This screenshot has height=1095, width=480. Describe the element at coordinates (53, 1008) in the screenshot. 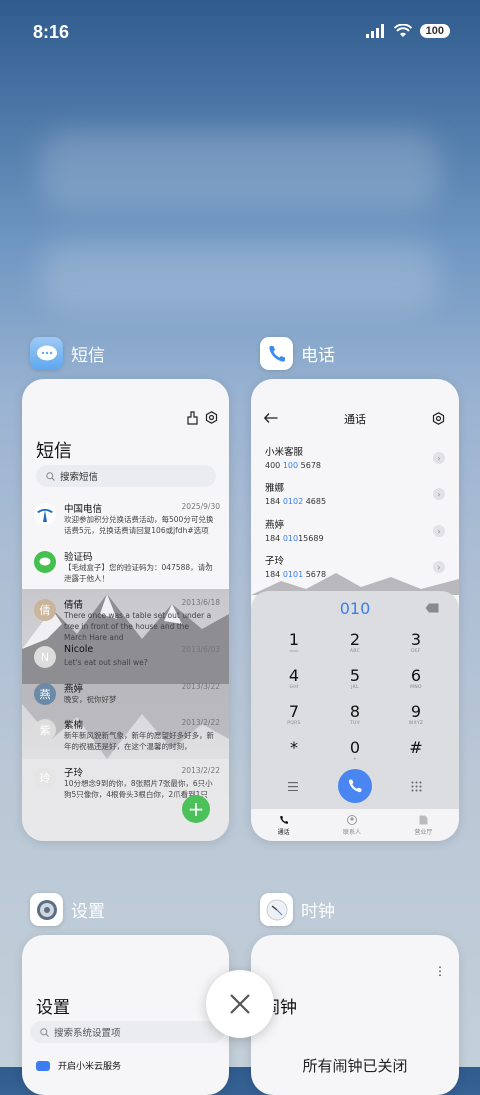

I see `settings-page-title: 设置` at that location.